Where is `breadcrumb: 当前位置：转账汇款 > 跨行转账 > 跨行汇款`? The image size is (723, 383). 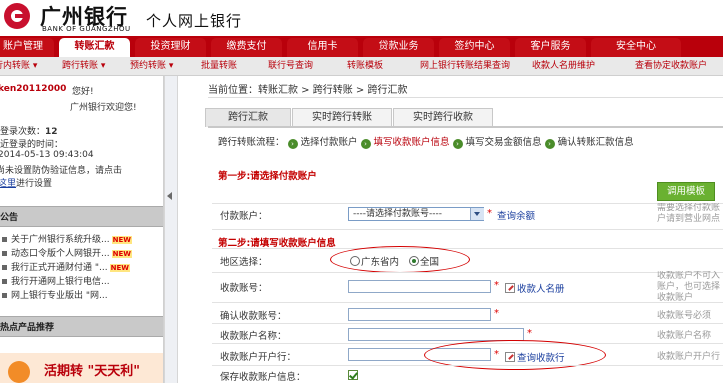
breadcrumb: 当前位置：转账汇款 > 跨行转账 > 跨行汇款 is located at coordinates (308, 90).